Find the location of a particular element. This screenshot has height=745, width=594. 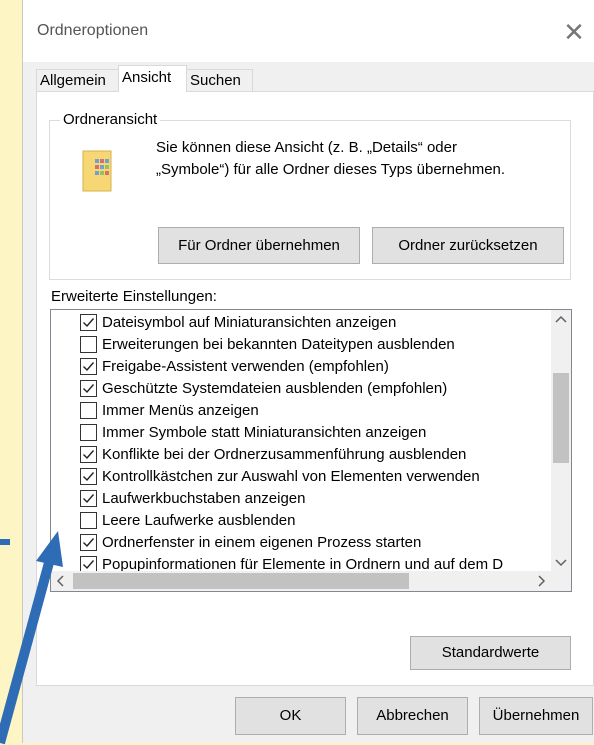

apply-to-folders-button: Für Ordner übernehmen is located at coordinates (259, 245).